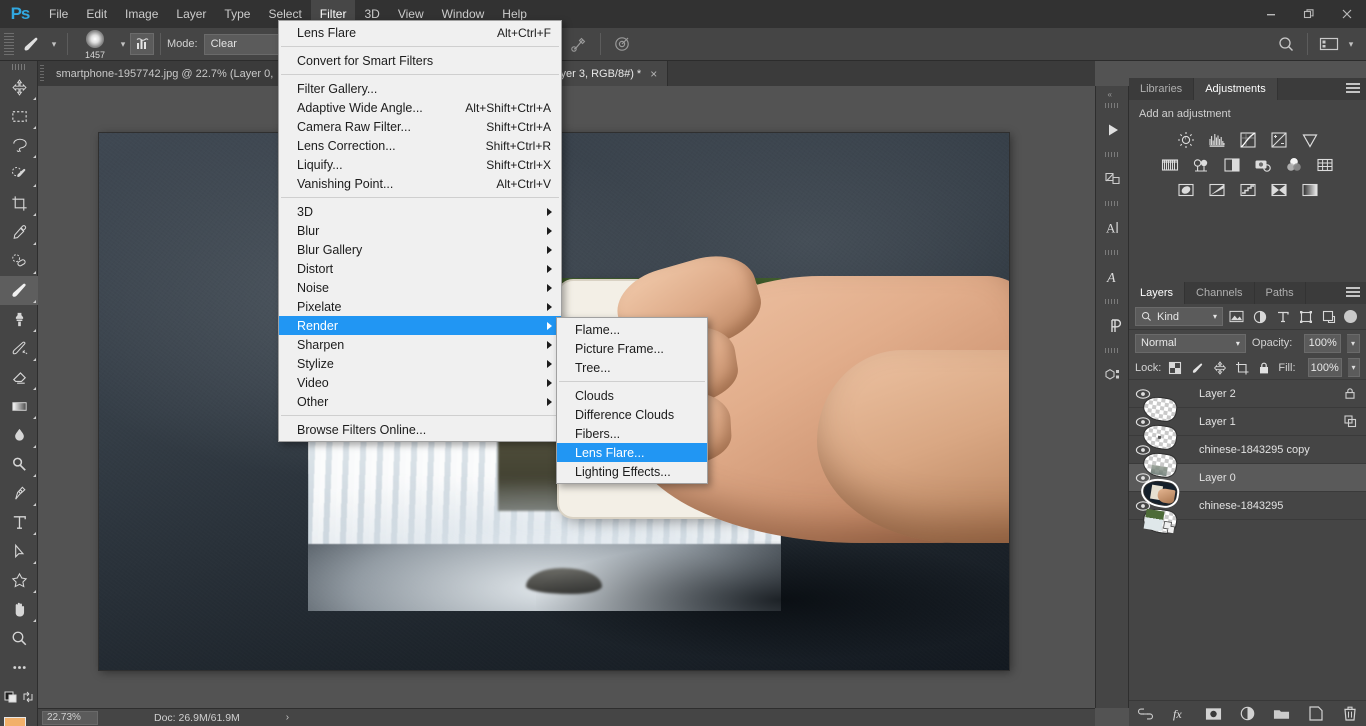  Describe the element at coordinates (420, 60) in the screenshot. I see `menu-item-convert-for-smart-filters: Convert for Smart Filters` at that location.